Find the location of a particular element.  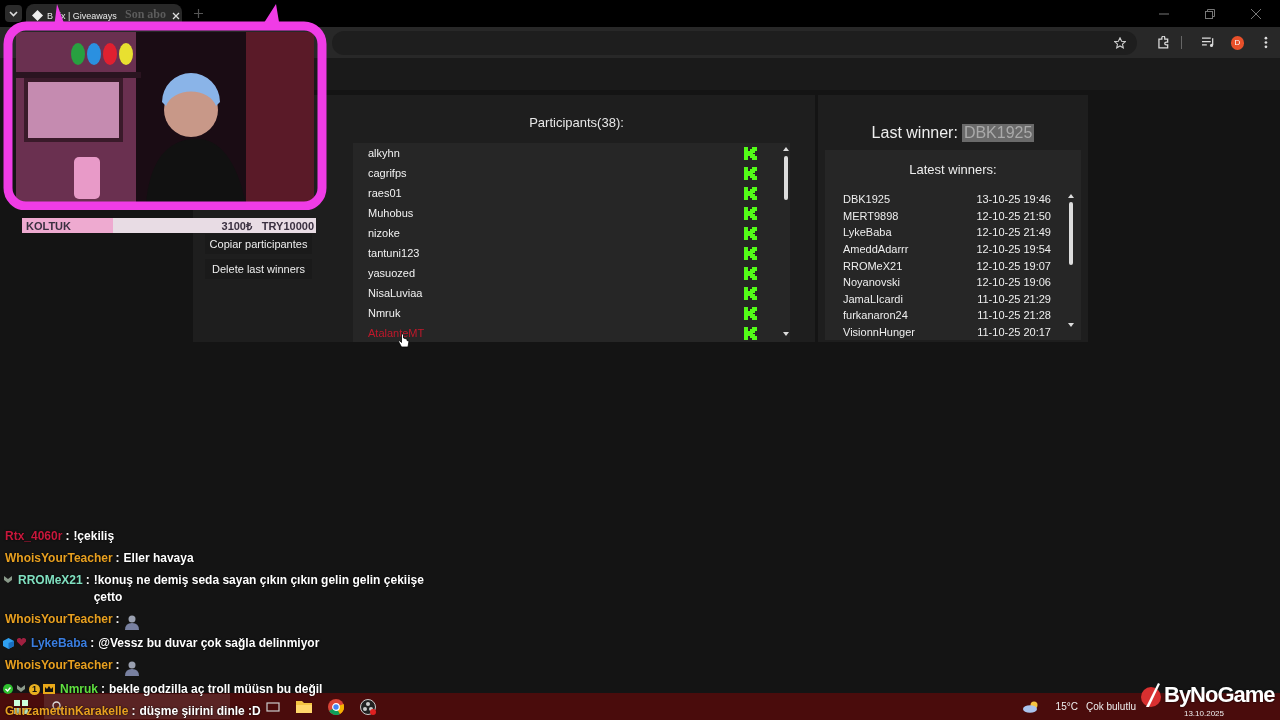

new-tab-icon is located at coordinates (198, 13).